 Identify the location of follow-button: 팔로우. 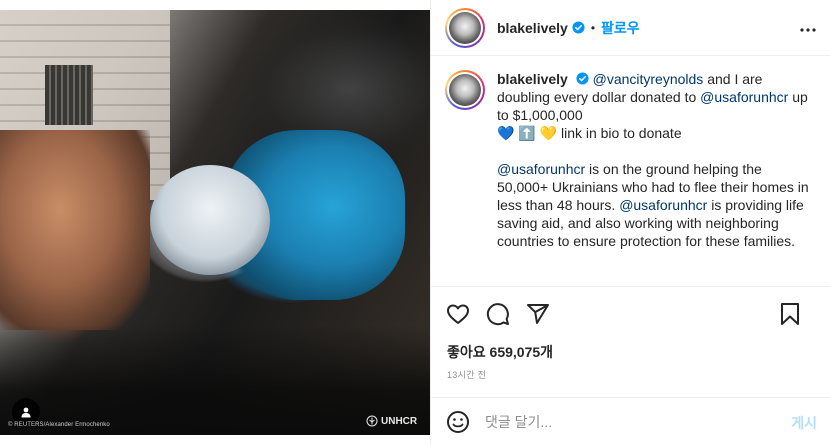
(620, 28).